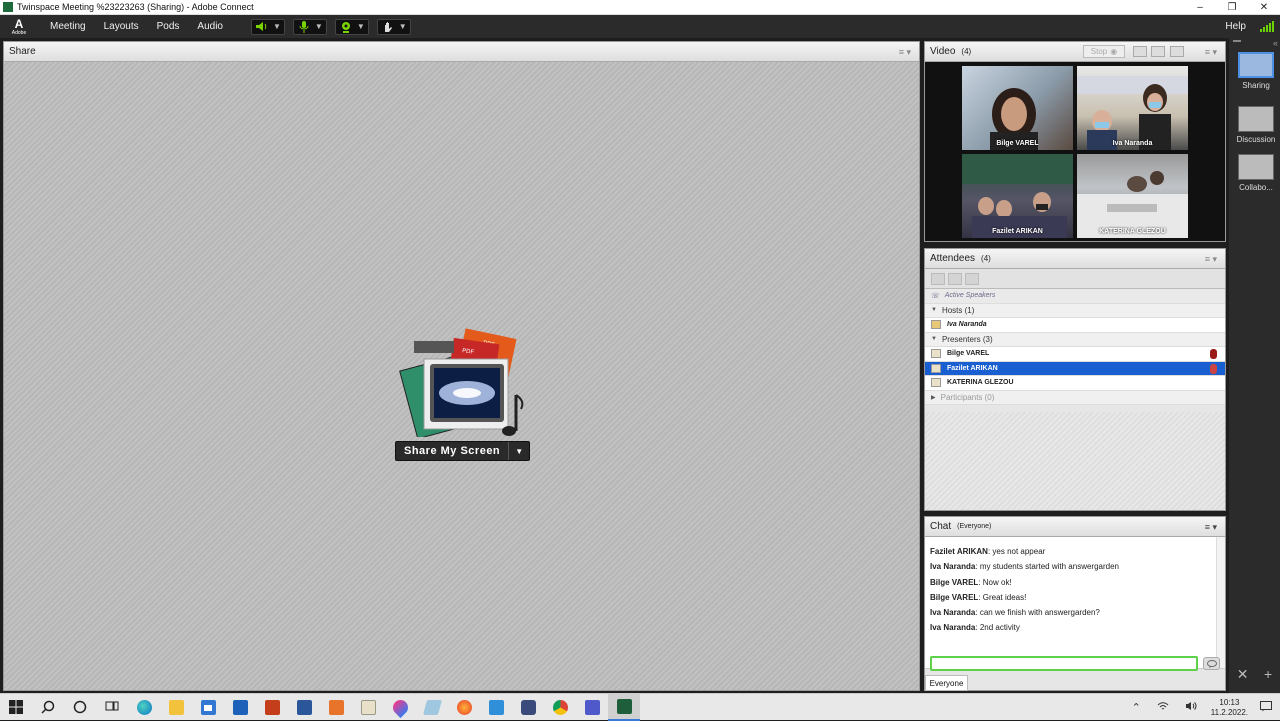 The width and height of the screenshot is (1280, 721). What do you see at coordinates (941, 526) in the screenshot?
I see `chat-pod-title: Chat` at bounding box center [941, 526].